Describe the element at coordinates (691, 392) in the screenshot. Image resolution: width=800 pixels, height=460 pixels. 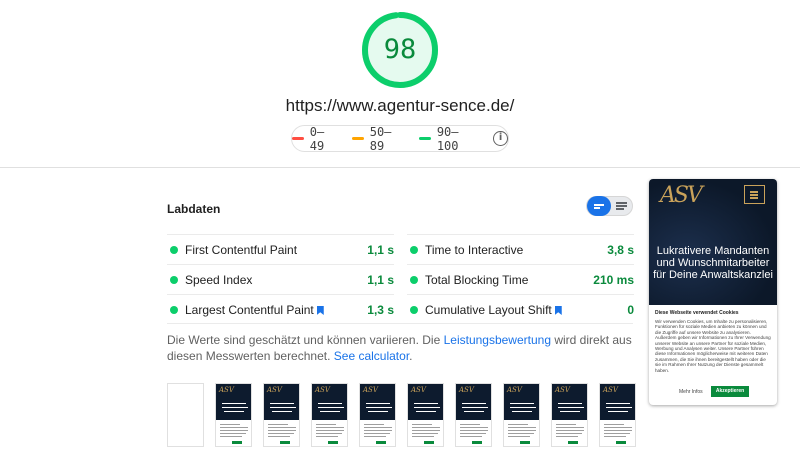
I see `more-info-link: Mehr Infos` at that location.